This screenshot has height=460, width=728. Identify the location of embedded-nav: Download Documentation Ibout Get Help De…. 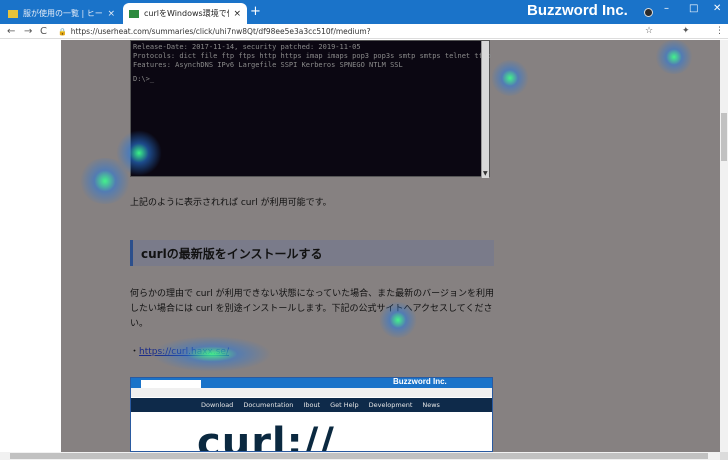
(311, 405).